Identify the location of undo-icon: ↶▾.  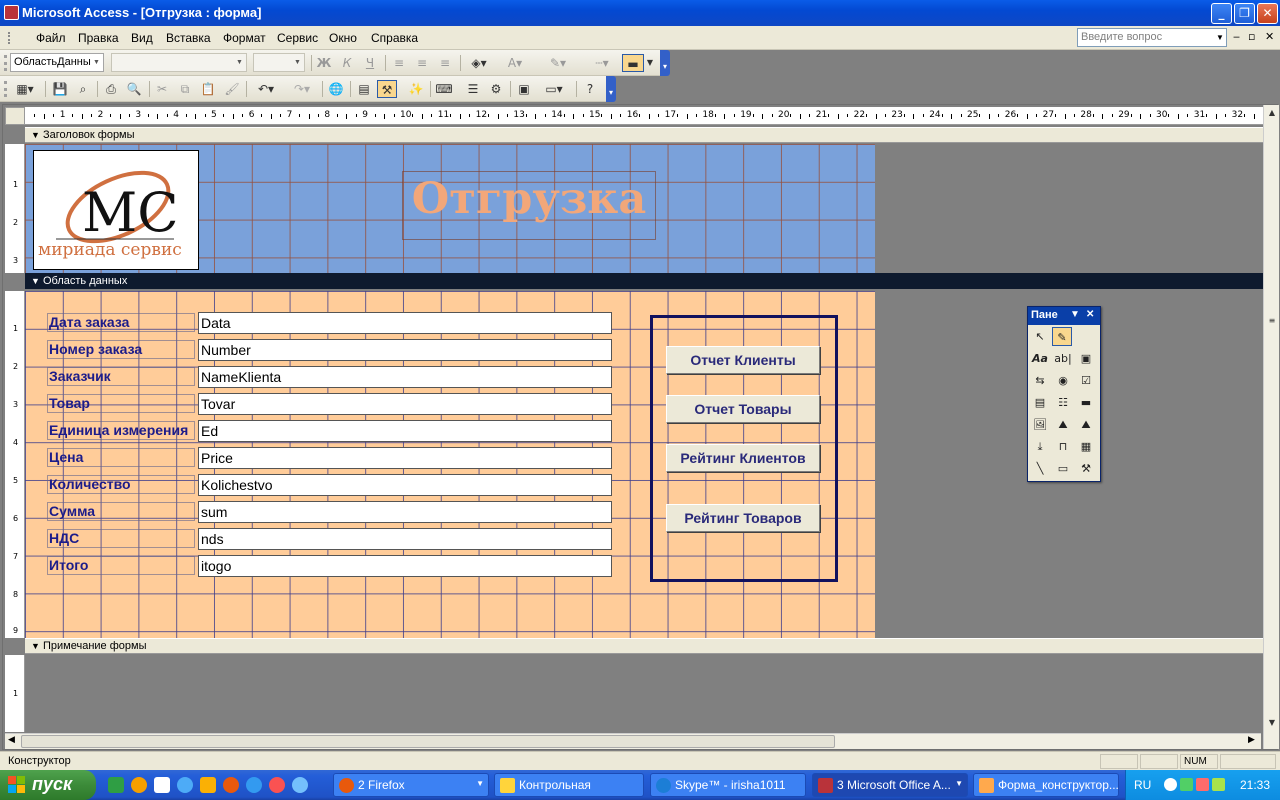
(266, 89).